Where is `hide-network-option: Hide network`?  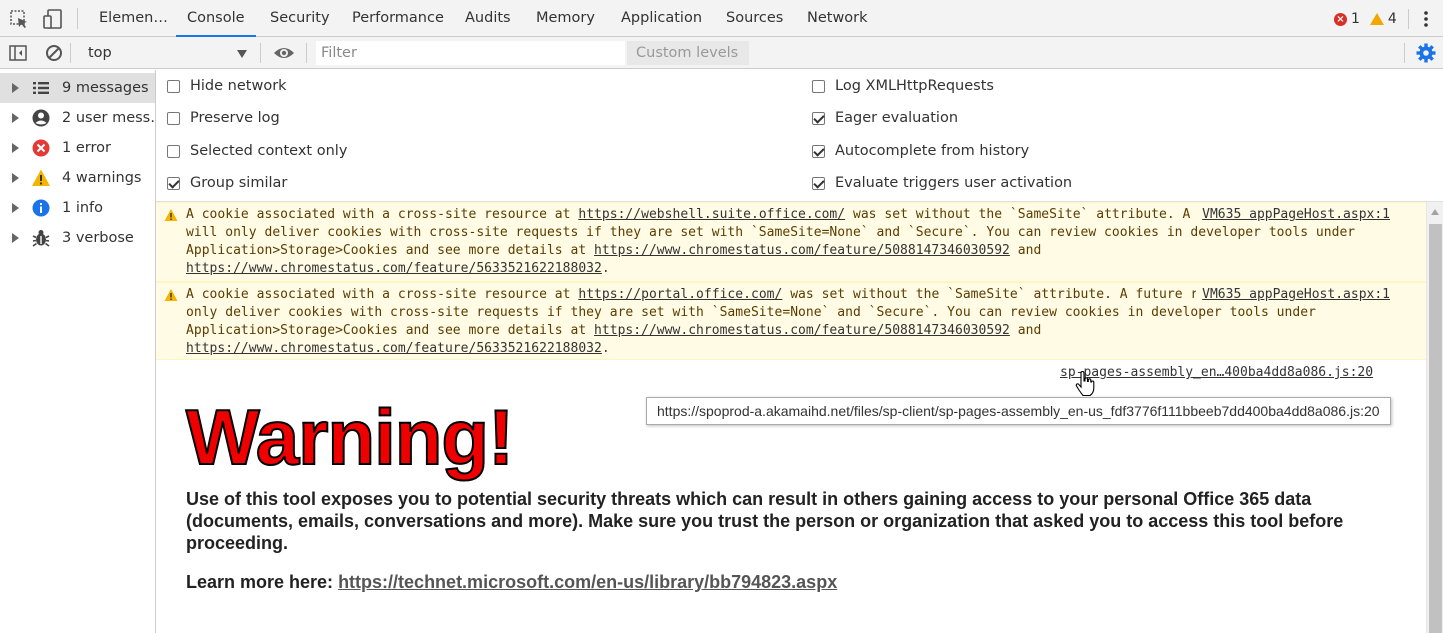 hide-network-option: Hide network is located at coordinates (227, 86).